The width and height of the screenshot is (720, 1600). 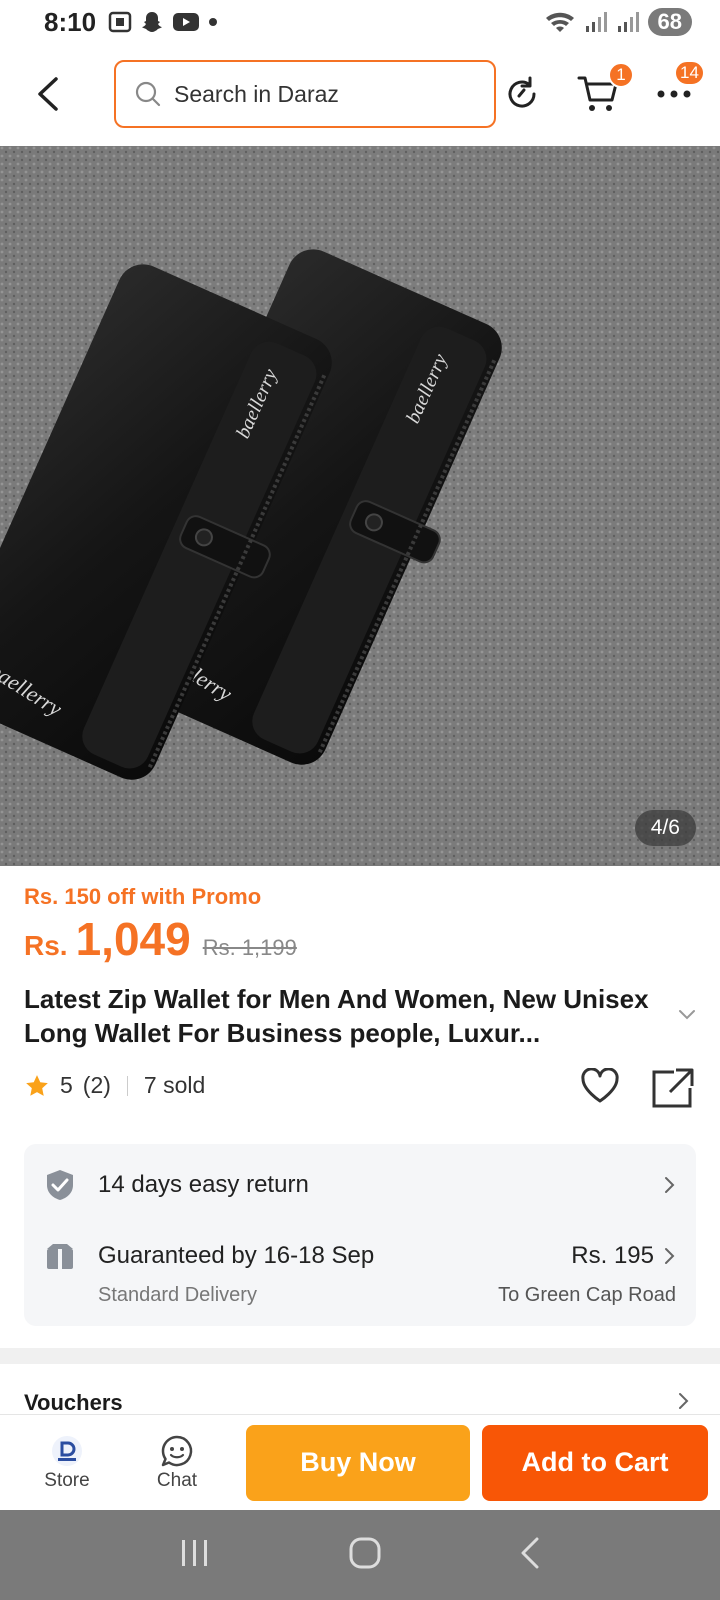 I want to click on status-time: 8:10, so click(x=70, y=21).